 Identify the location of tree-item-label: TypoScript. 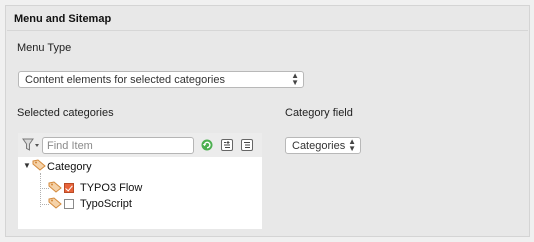
(106, 204).